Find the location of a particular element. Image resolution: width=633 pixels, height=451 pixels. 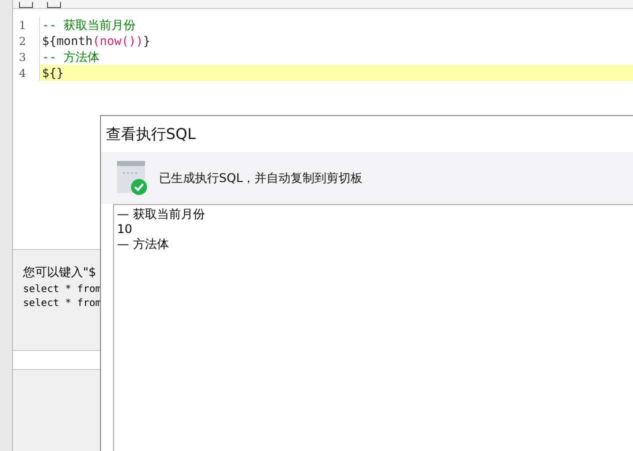

status-message: 已生成执行SQL，并自动复制到剪切板 is located at coordinates (261, 178).